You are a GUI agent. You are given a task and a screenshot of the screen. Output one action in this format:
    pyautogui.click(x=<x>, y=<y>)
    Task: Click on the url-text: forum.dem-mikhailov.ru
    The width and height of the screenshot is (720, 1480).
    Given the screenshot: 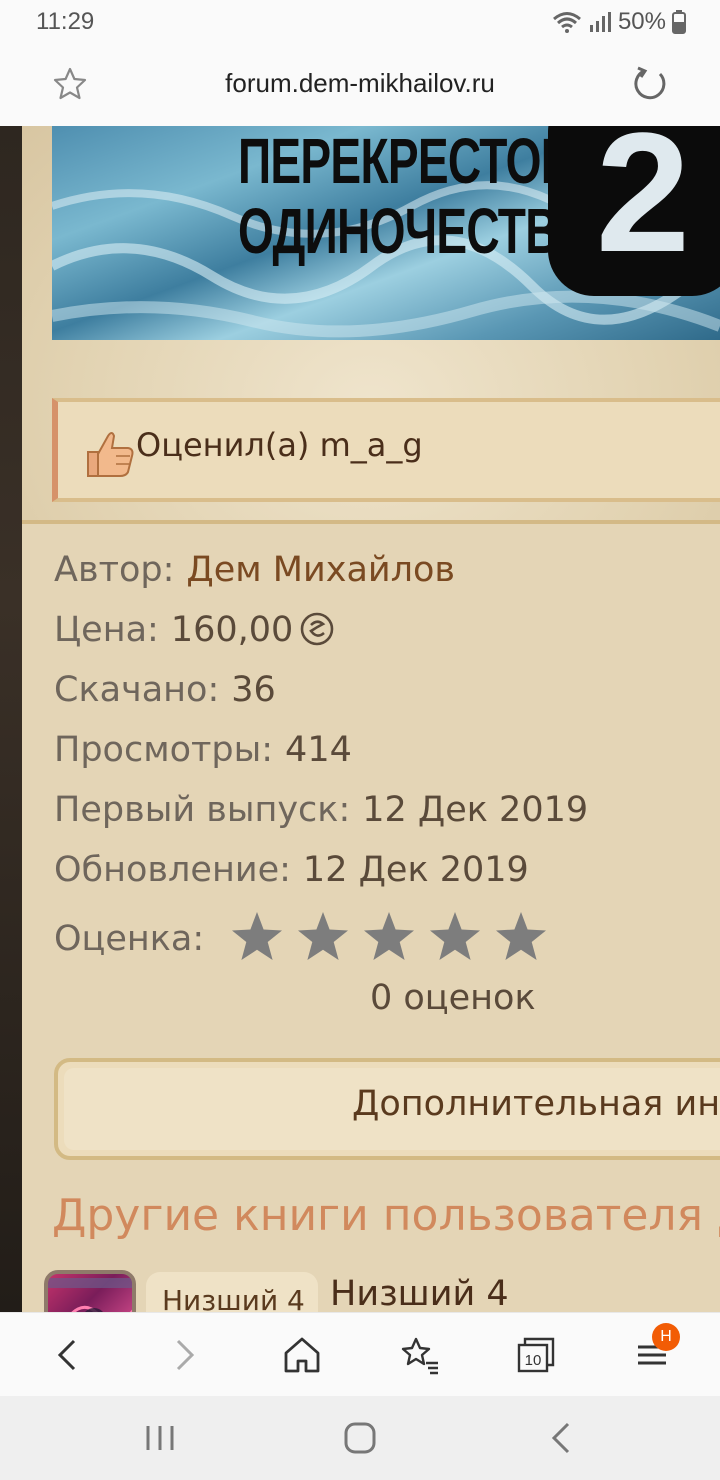 What is the action you would take?
    pyautogui.click(x=360, y=83)
    